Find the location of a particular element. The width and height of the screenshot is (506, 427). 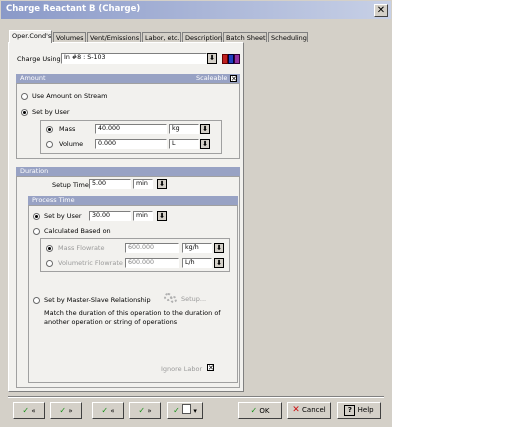

vol-flowrate-label: Volumetric Flowrate is located at coordinates (90, 263).